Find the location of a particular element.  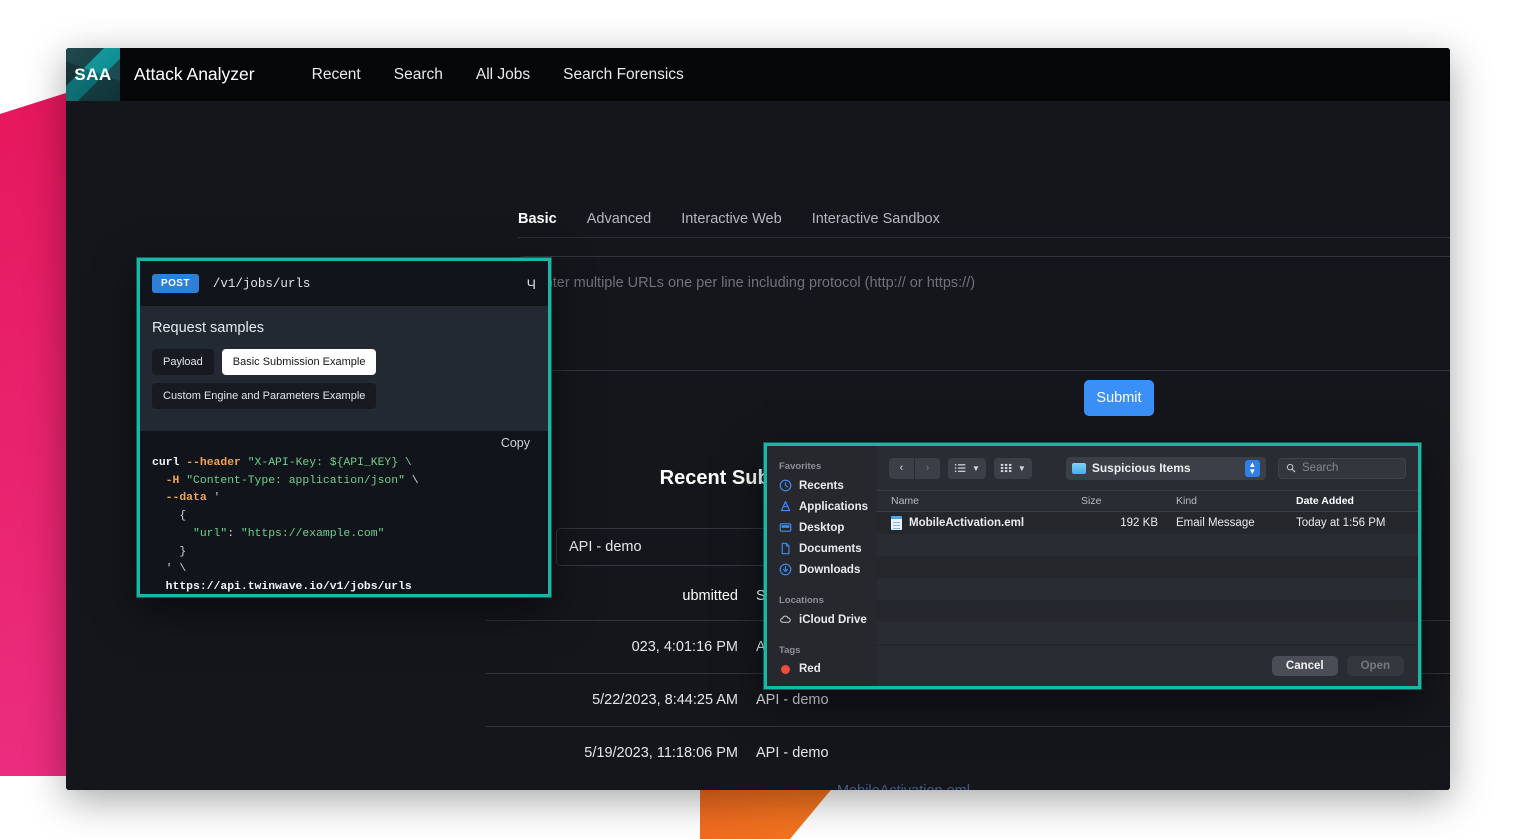

sample-chip-row-2: Custom Engine and Parameters Example is located at coordinates (344, 396).